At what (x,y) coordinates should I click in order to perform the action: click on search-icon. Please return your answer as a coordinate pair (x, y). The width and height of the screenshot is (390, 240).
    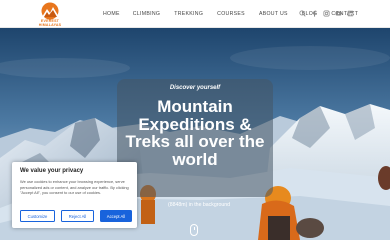
    Looking at the image, I should click on (302, 13).